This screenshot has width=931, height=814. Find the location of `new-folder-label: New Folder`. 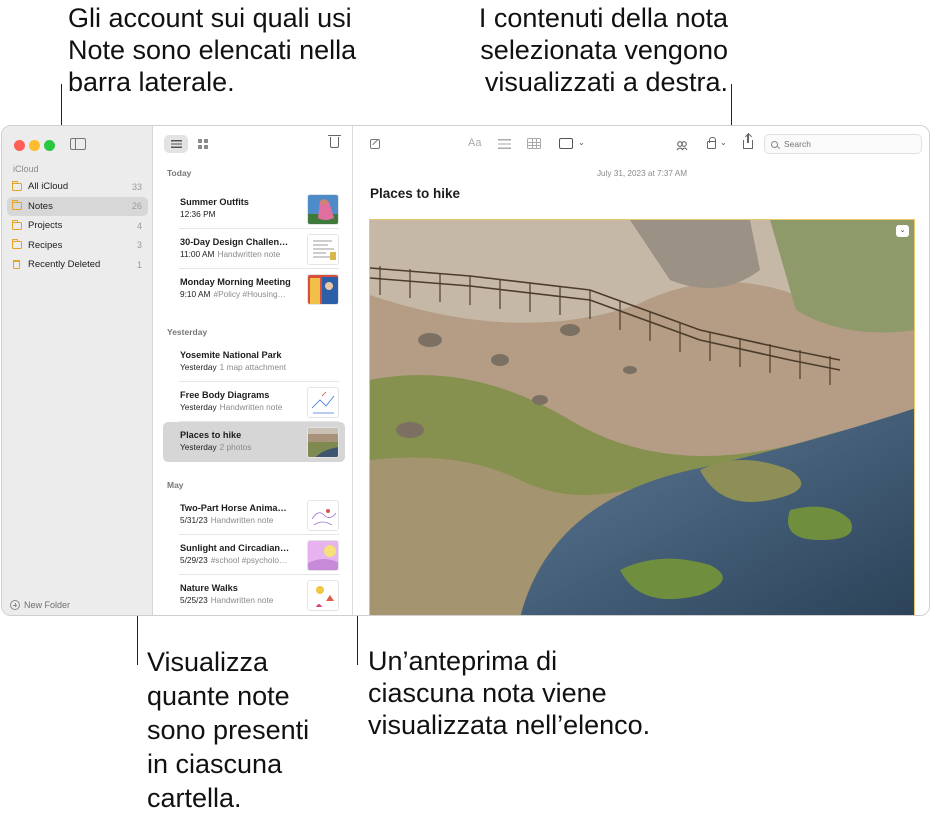

new-folder-label: New Folder is located at coordinates (47, 605).